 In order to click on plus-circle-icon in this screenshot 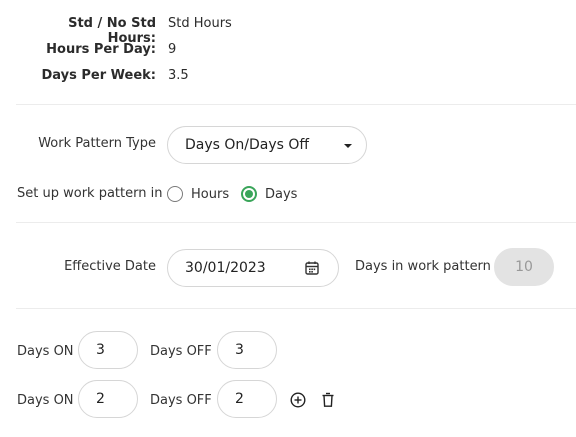, I will do `click(298, 400)`.